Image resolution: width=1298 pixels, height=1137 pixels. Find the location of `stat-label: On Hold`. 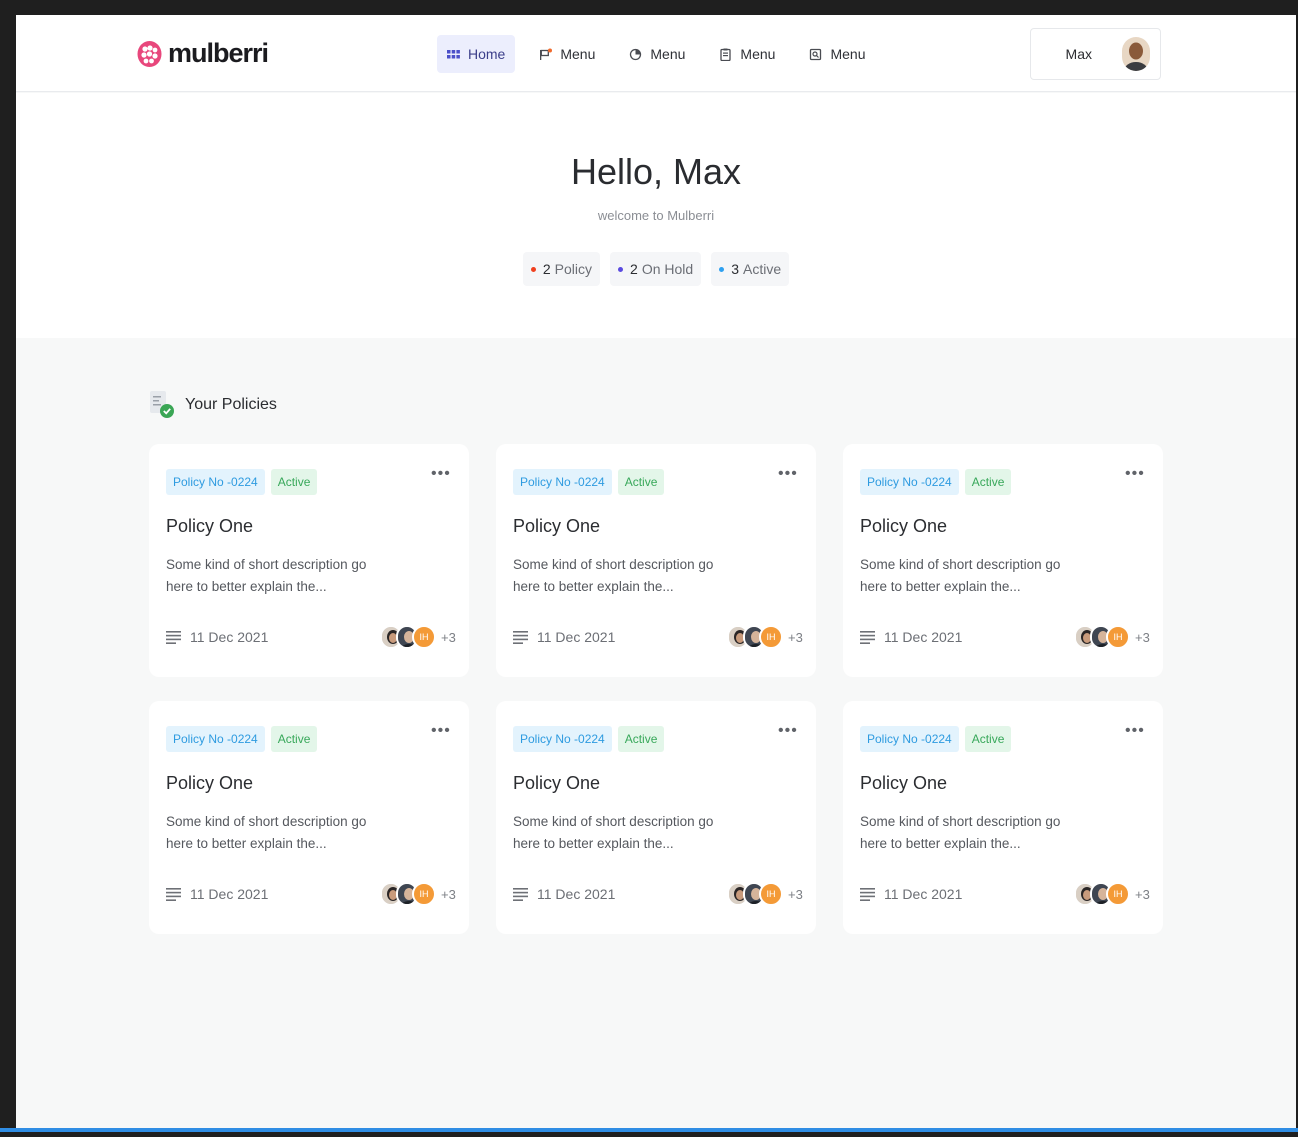

stat-label: On Hold is located at coordinates (667, 269).